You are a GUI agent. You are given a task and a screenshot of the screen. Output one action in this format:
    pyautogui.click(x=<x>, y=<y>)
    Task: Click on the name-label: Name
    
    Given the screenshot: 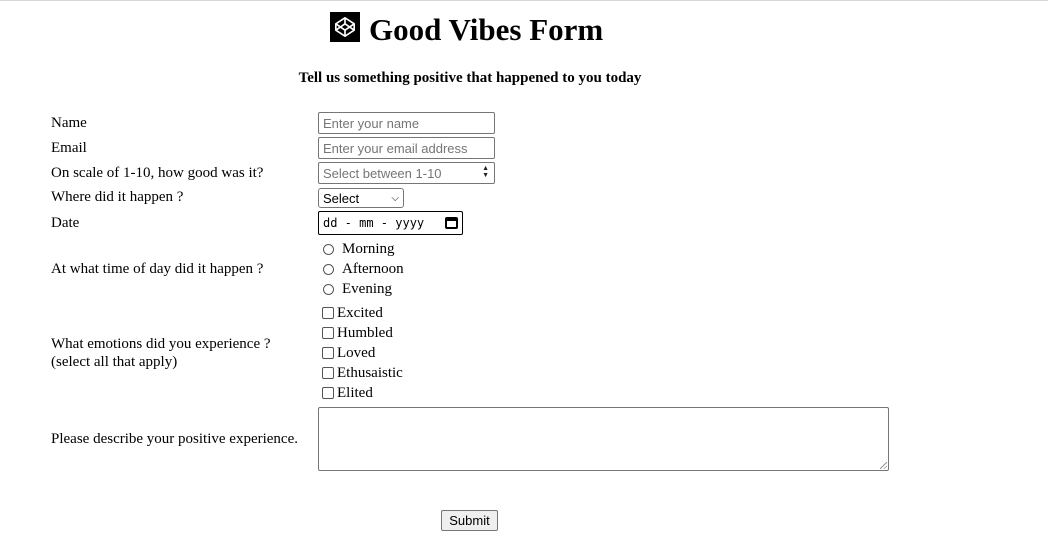 What is the action you would take?
    pyautogui.click(x=69, y=123)
    